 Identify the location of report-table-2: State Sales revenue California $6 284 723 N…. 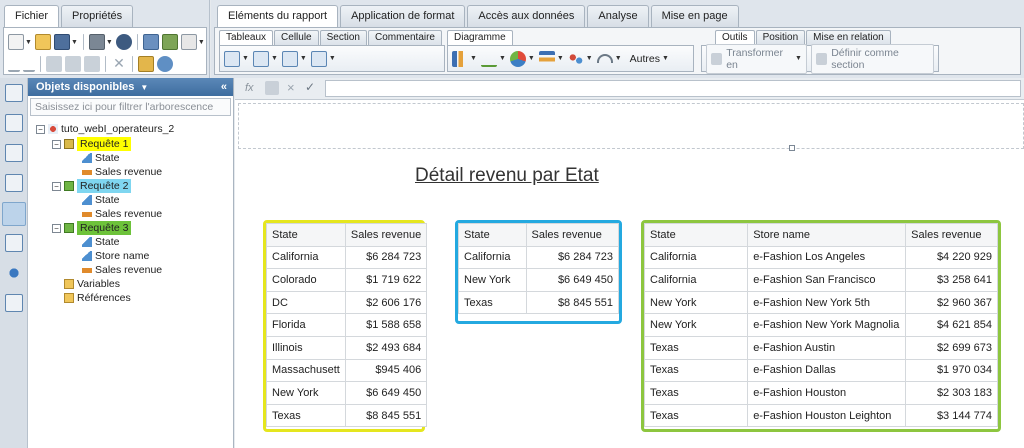
(539, 269).